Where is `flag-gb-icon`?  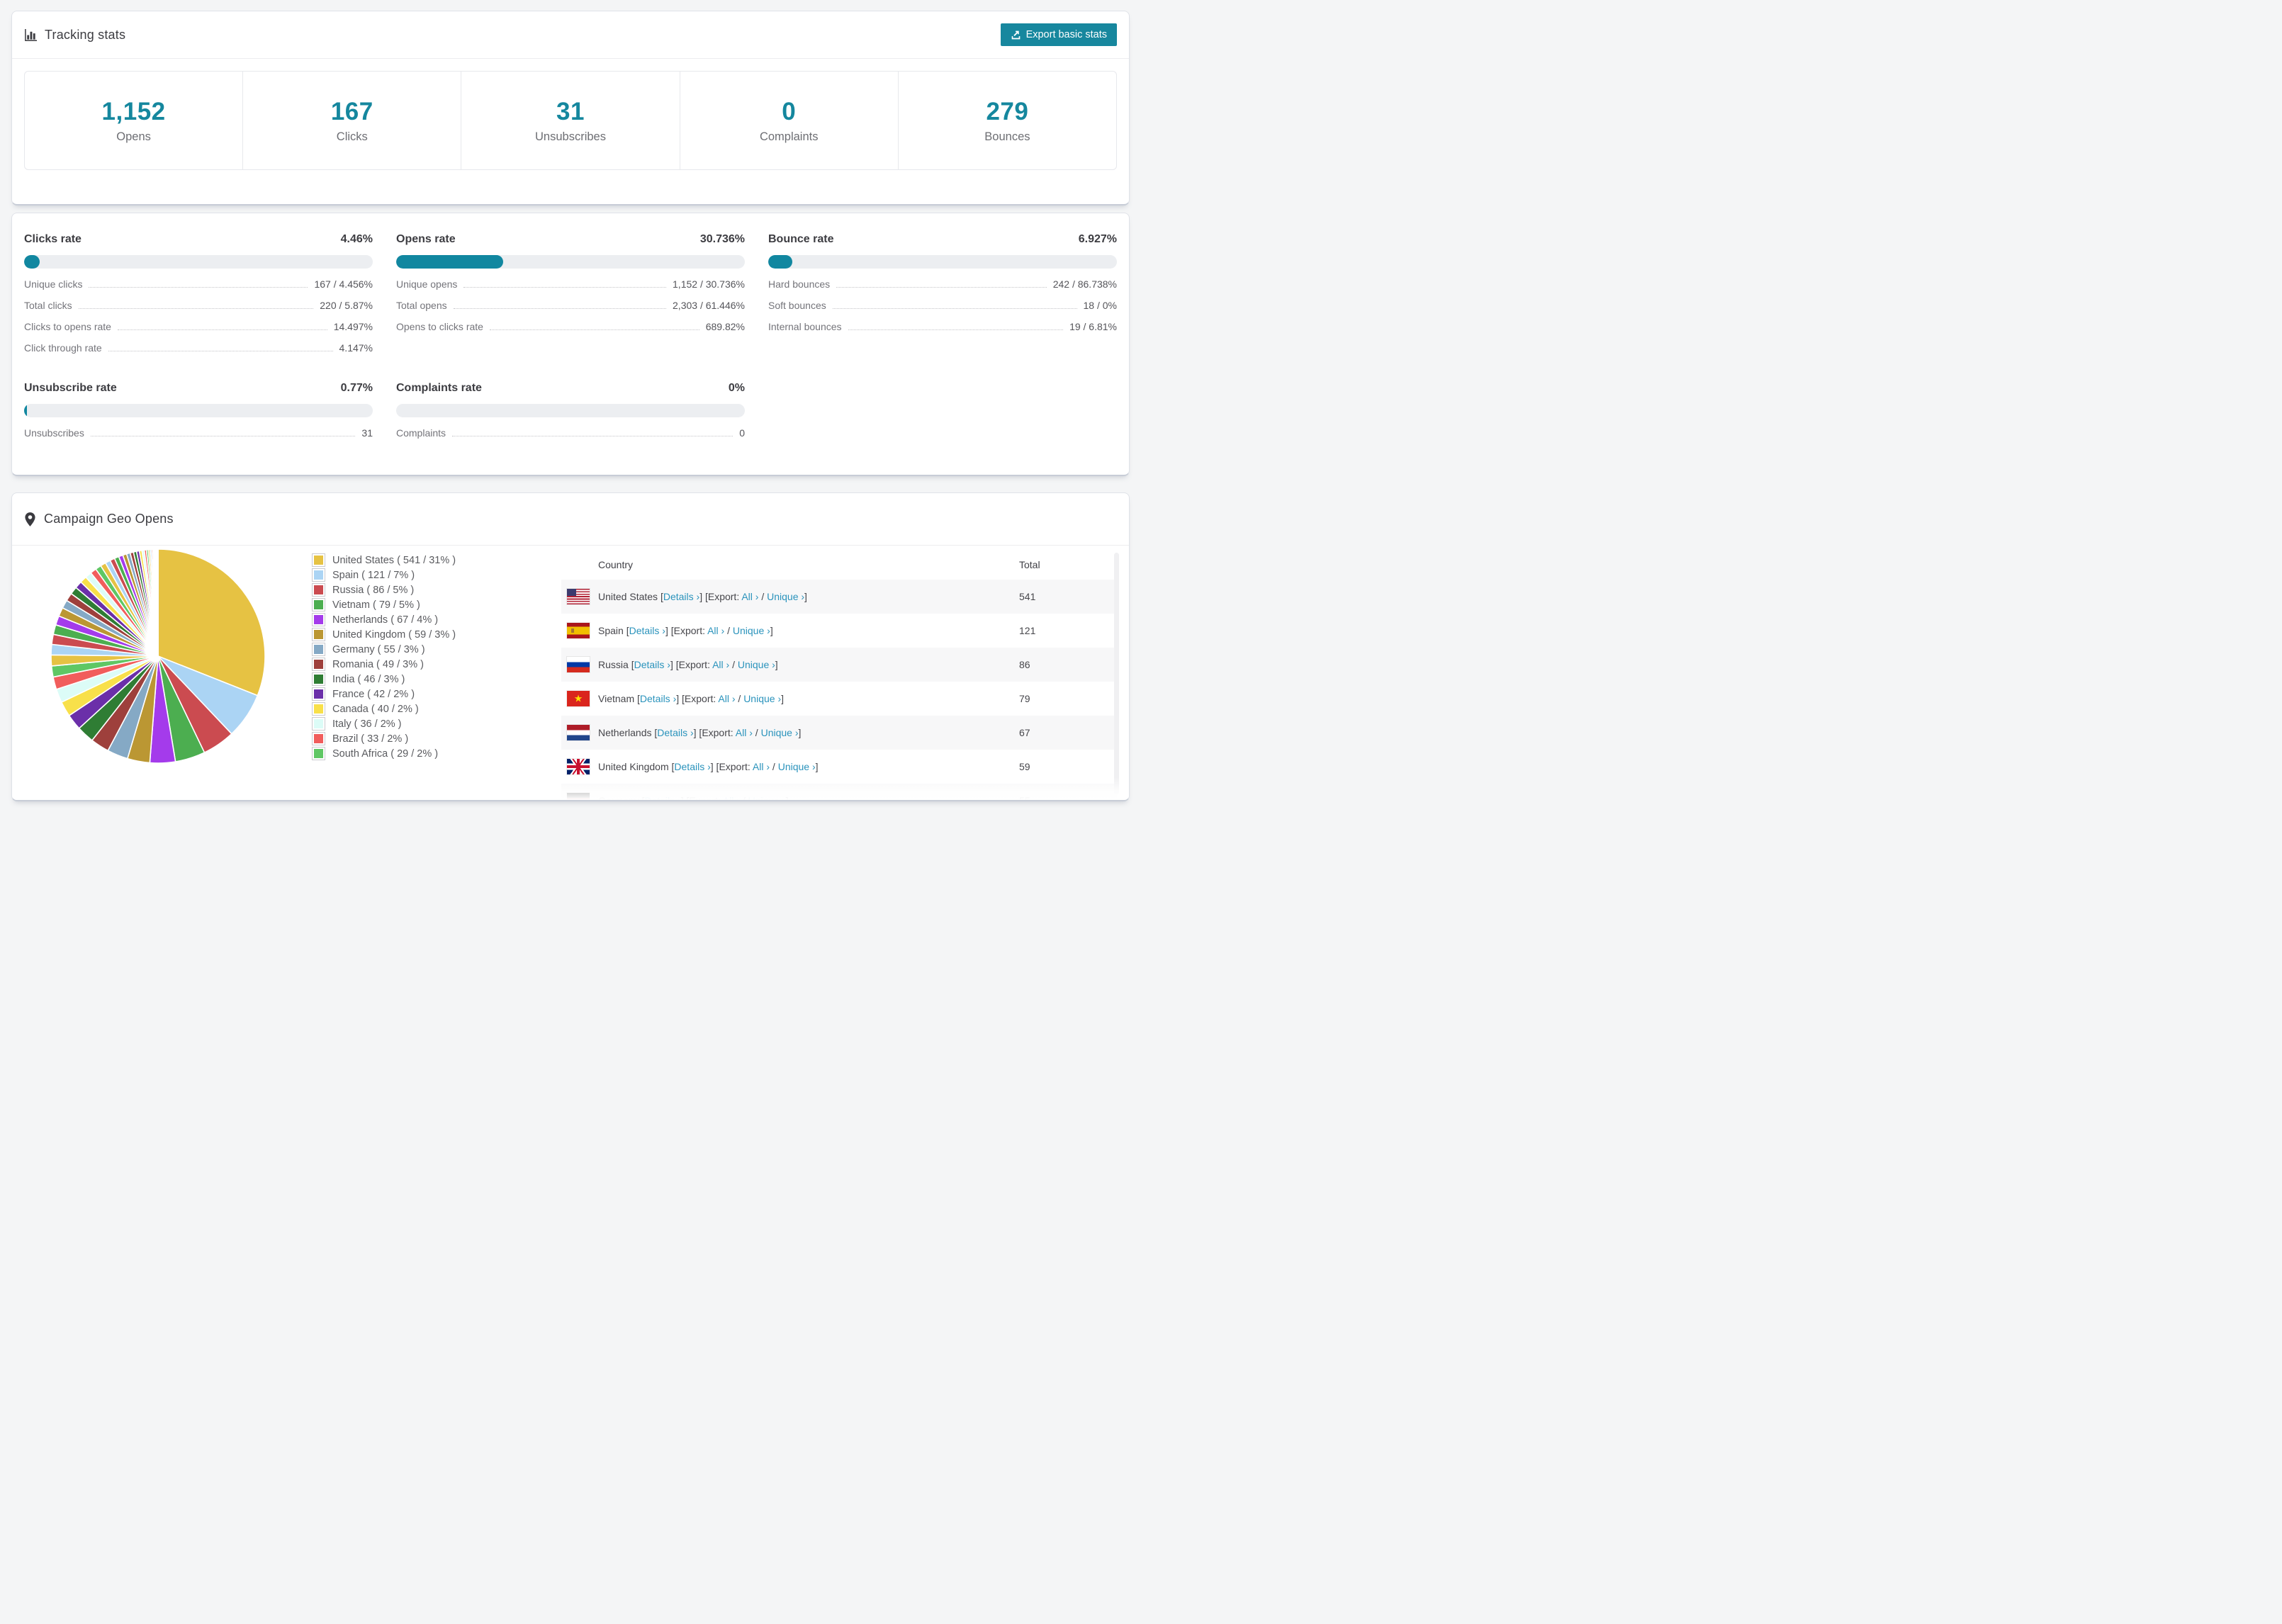 flag-gb-icon is located at coordinates (578, 766).